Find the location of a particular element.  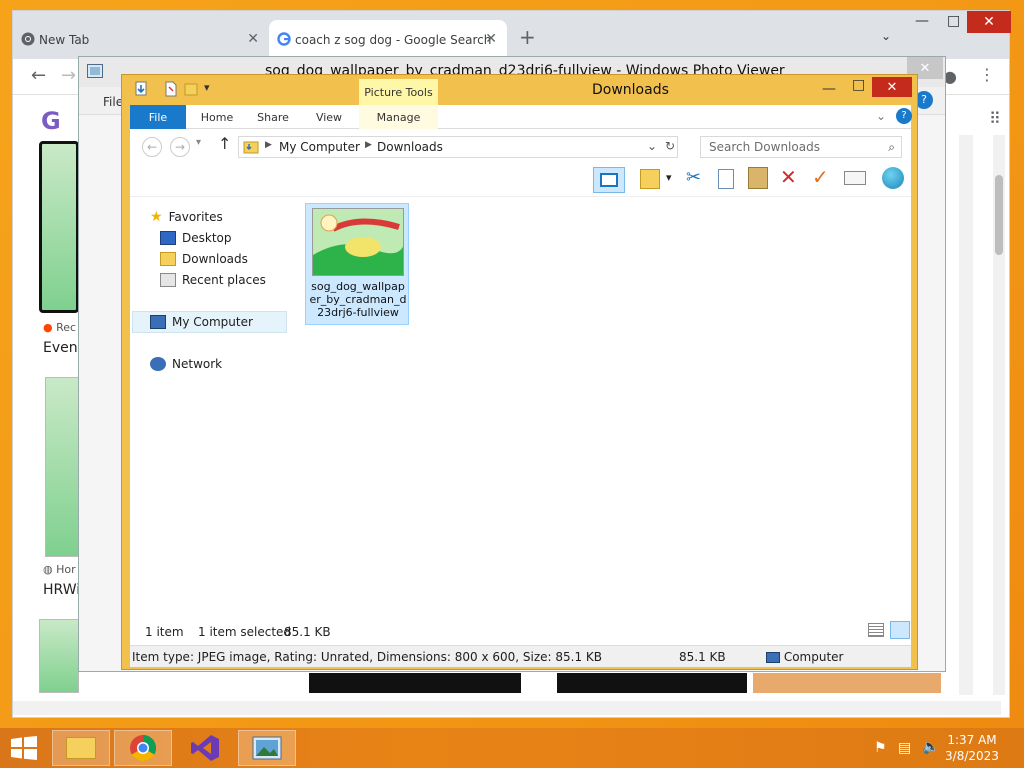

action-center-flag-icon: ⚑ is located at coordinates (880, 748).